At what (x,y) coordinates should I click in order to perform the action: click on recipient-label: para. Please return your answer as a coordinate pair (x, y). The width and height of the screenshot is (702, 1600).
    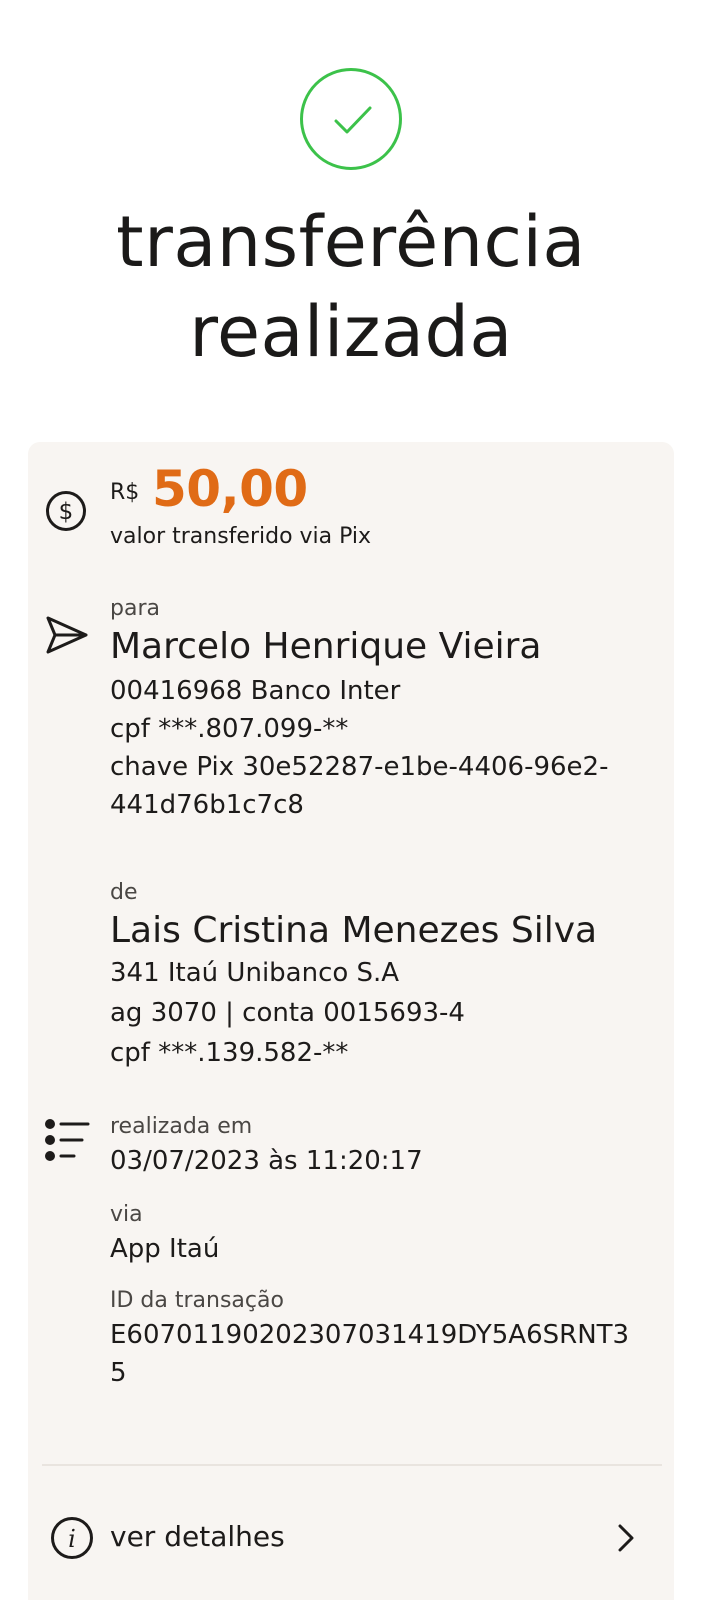
    Looking at the image, I should click on (135, 608).